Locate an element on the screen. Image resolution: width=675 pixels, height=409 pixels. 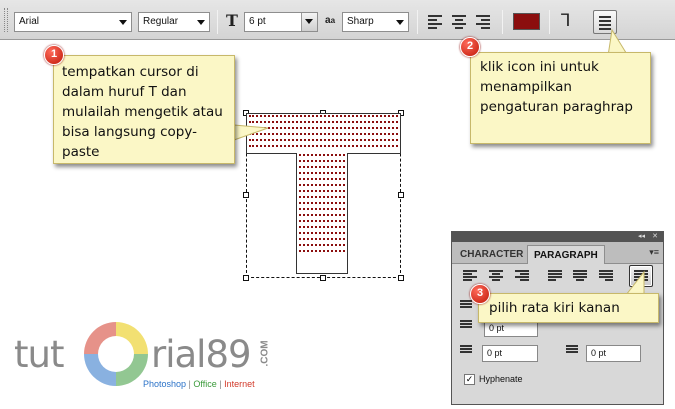
panel-title-bar: ◂◂ ✕ is located at coordinates (557, 237).